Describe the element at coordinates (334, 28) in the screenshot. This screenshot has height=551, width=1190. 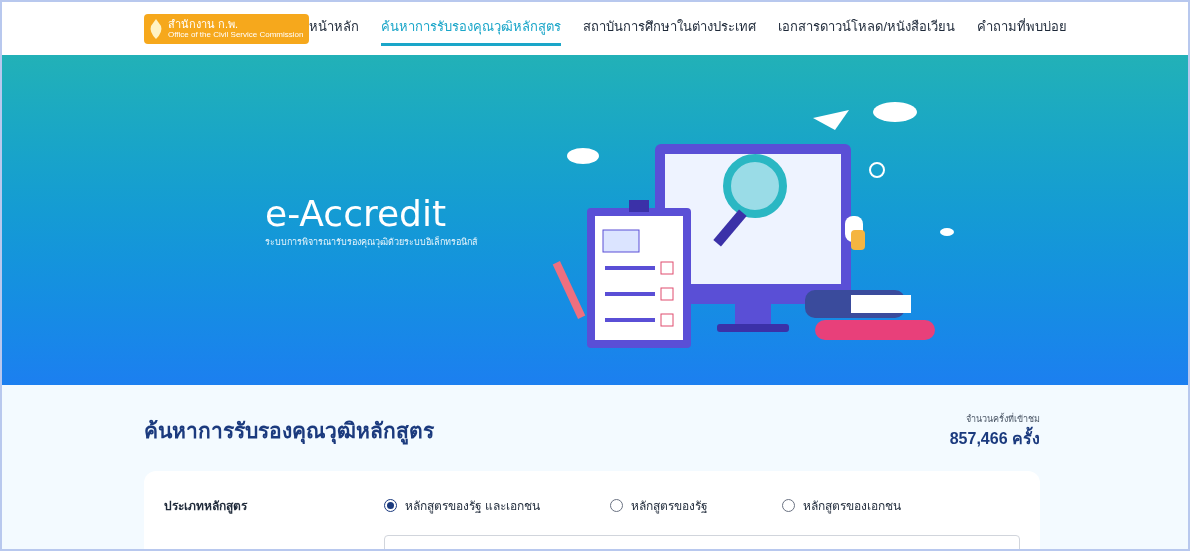
I see `nav-link: หน้าหลัก` at that location.